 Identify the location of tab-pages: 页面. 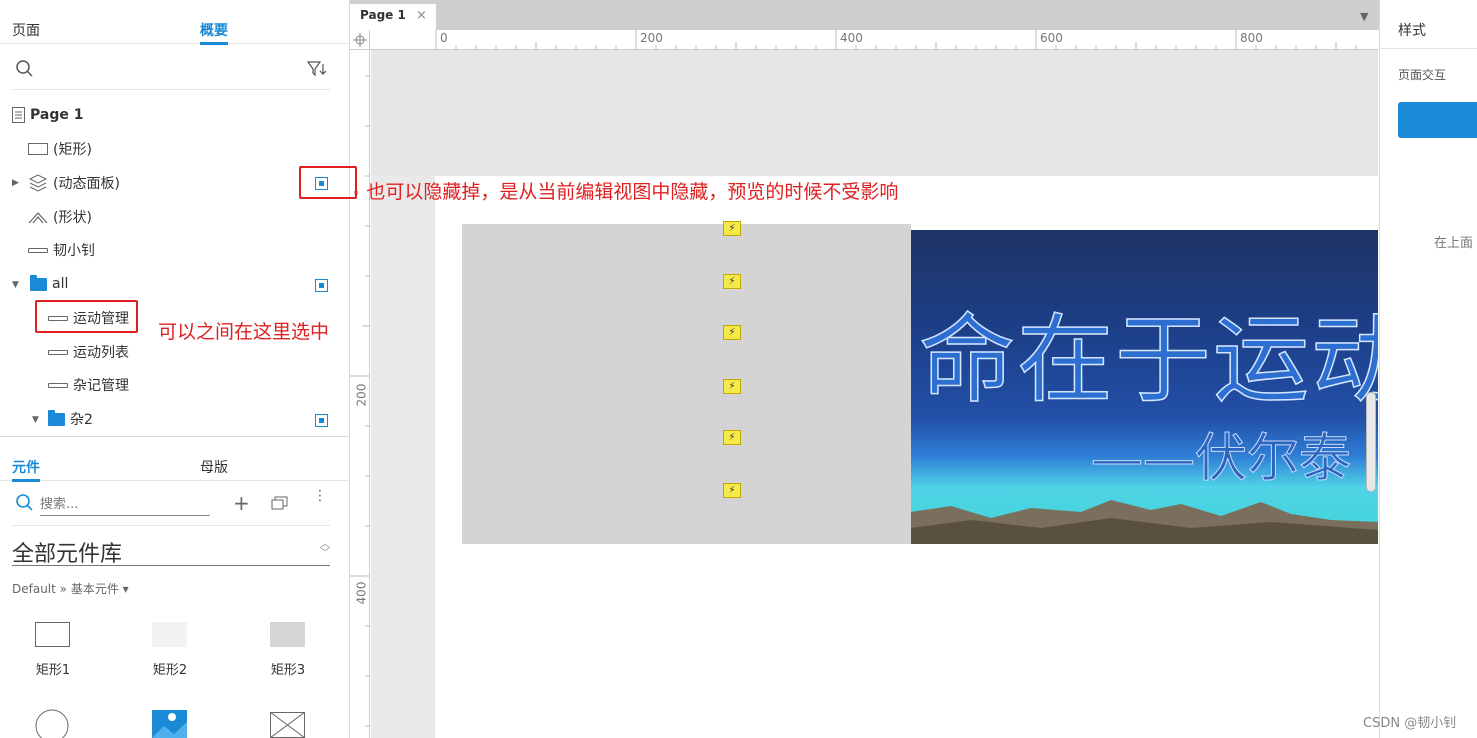
(26, 30).